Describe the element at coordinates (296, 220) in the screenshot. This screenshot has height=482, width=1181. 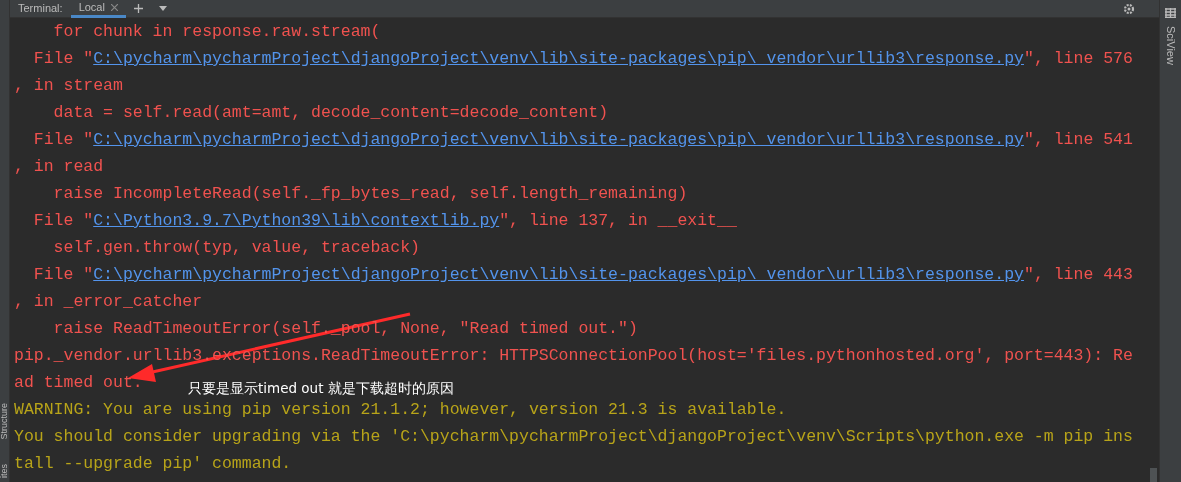
I see `file-link: C:\Python3.9.7\Python39\lib\contextlib.py` at that location.